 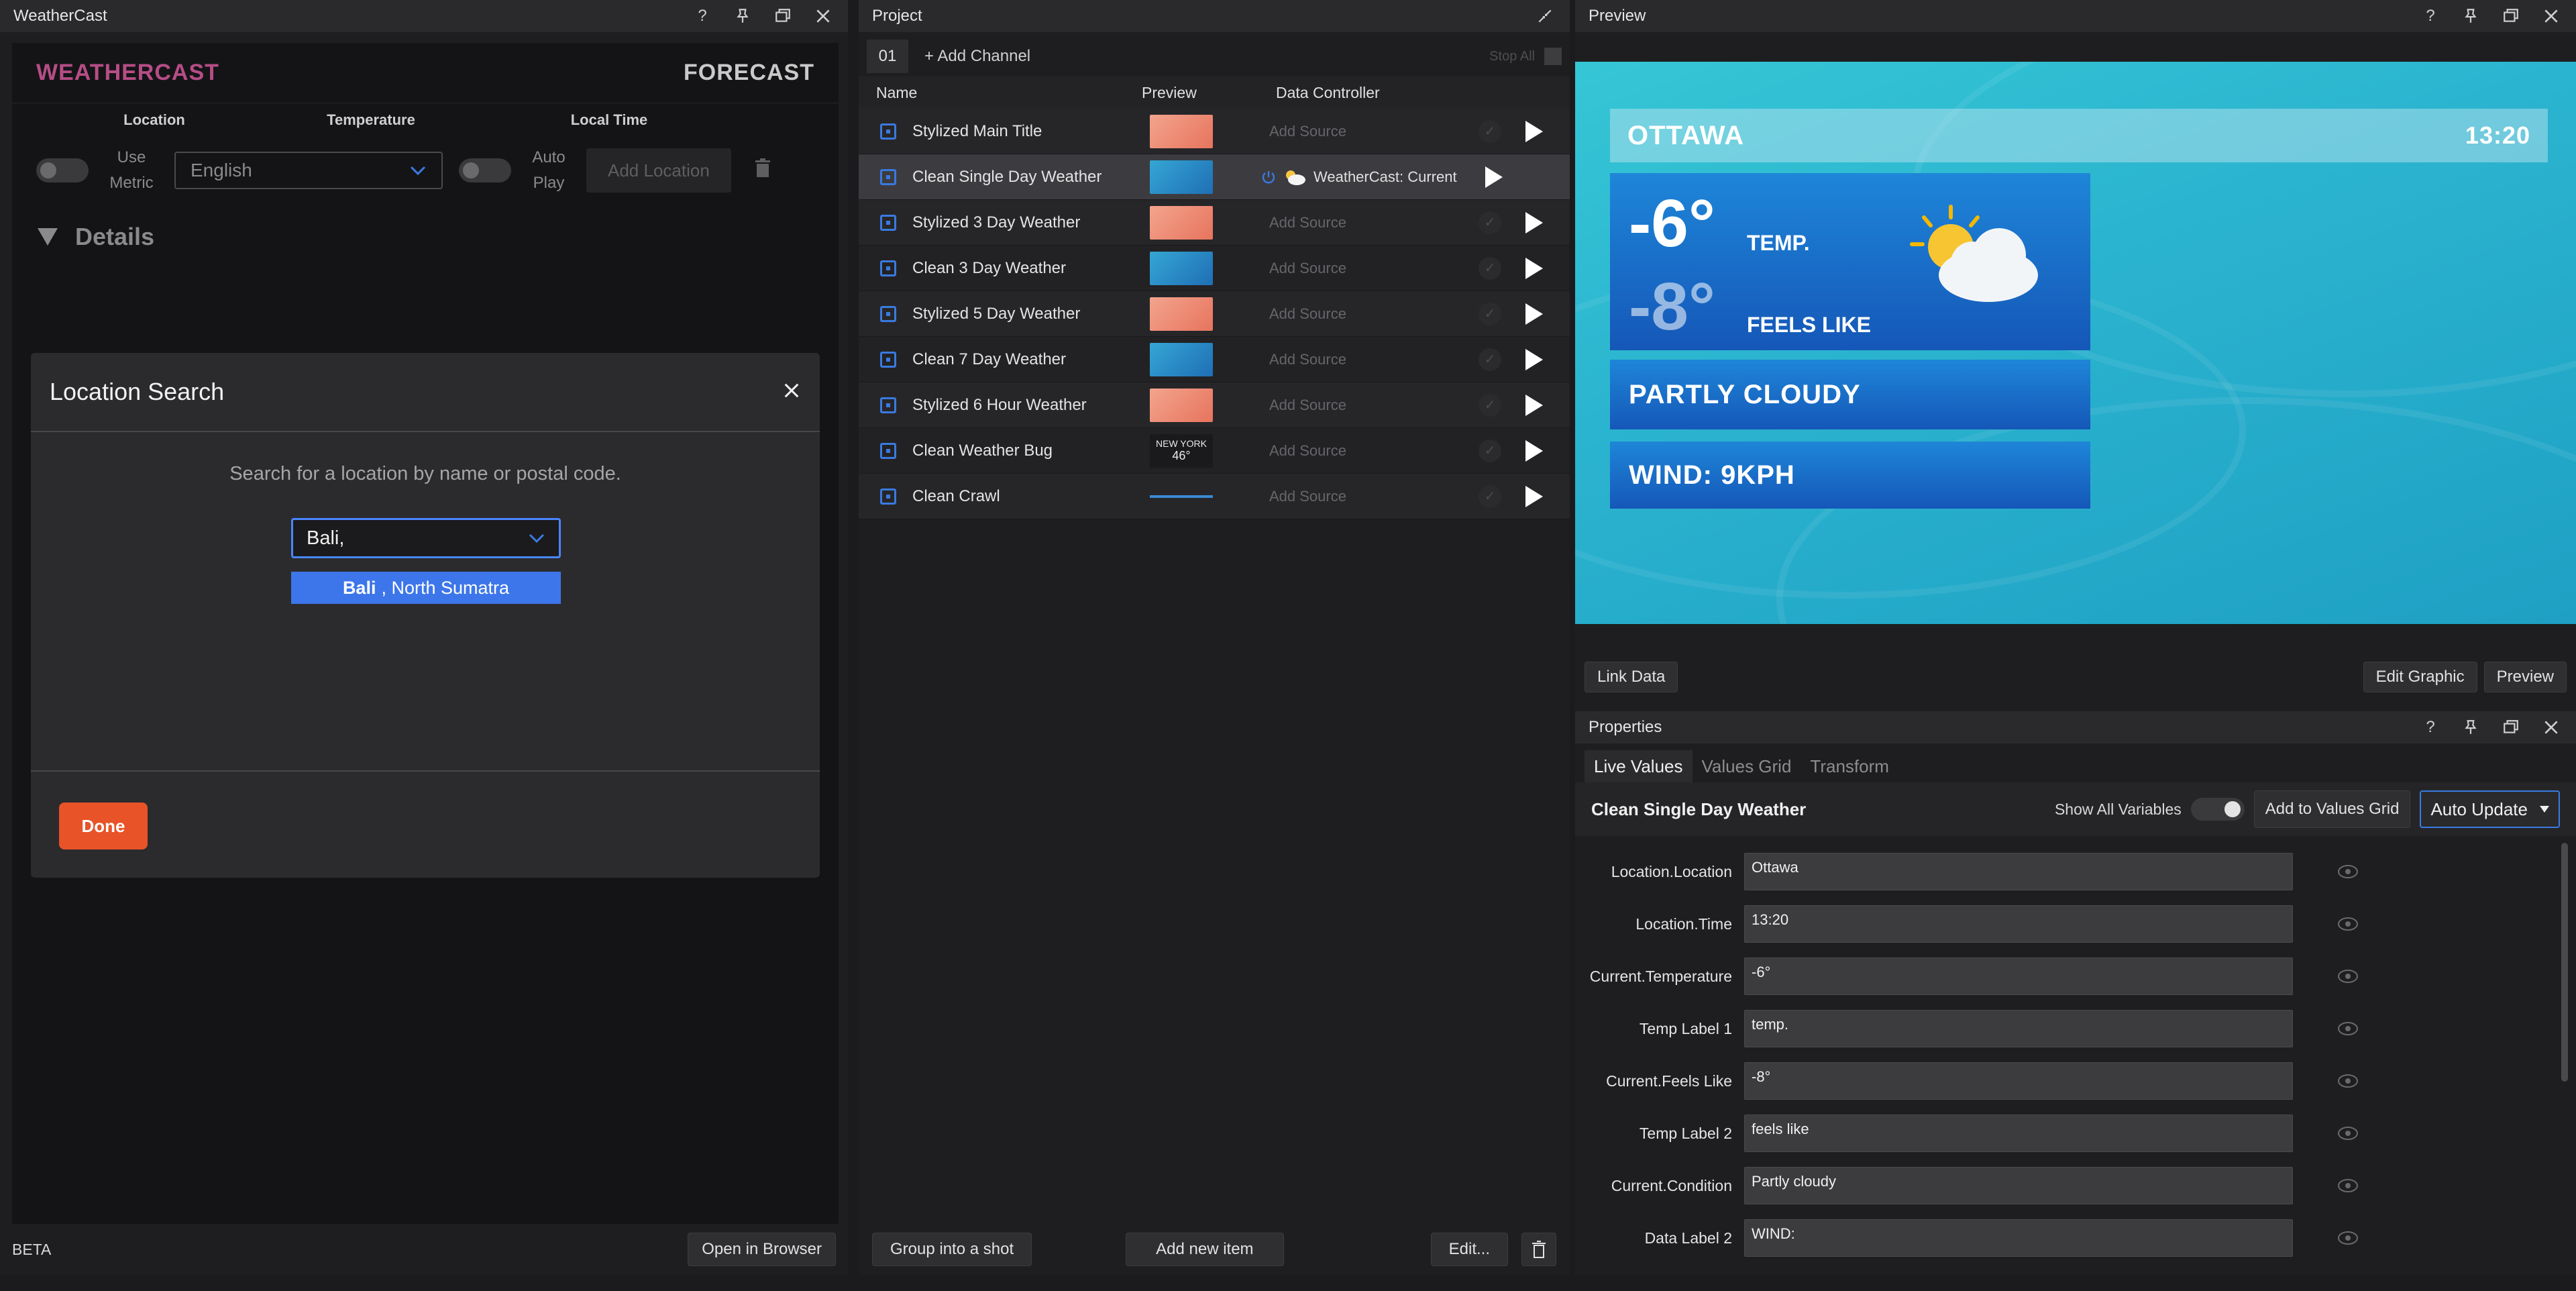 I want to click on edit-graphic-button: Edit Graphic, so click(x=2420, y=677).